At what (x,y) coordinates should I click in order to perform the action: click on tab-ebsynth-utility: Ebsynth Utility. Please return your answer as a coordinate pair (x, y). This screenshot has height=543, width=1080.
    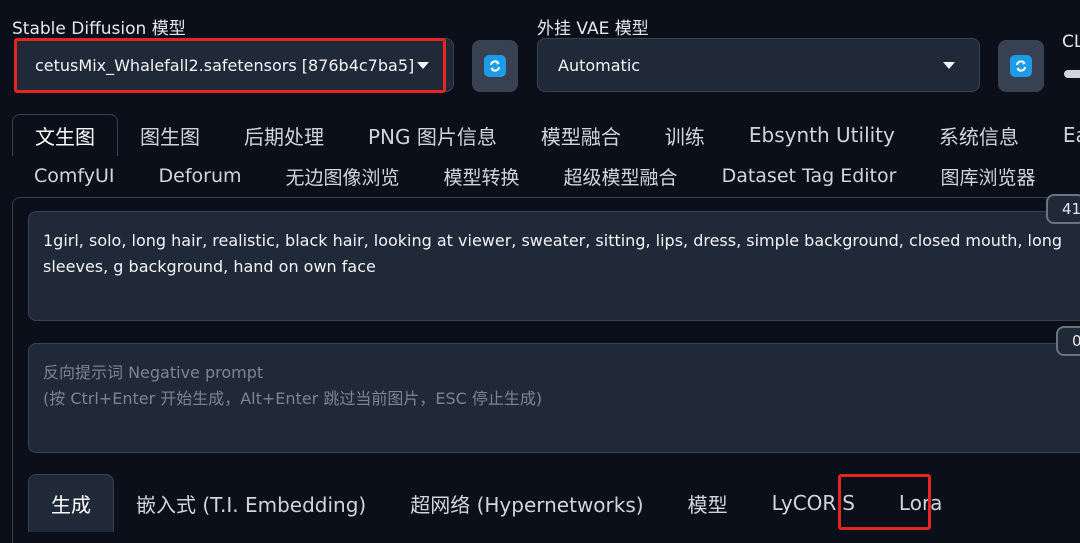
    Looking at the image, I should click on (822, 135).